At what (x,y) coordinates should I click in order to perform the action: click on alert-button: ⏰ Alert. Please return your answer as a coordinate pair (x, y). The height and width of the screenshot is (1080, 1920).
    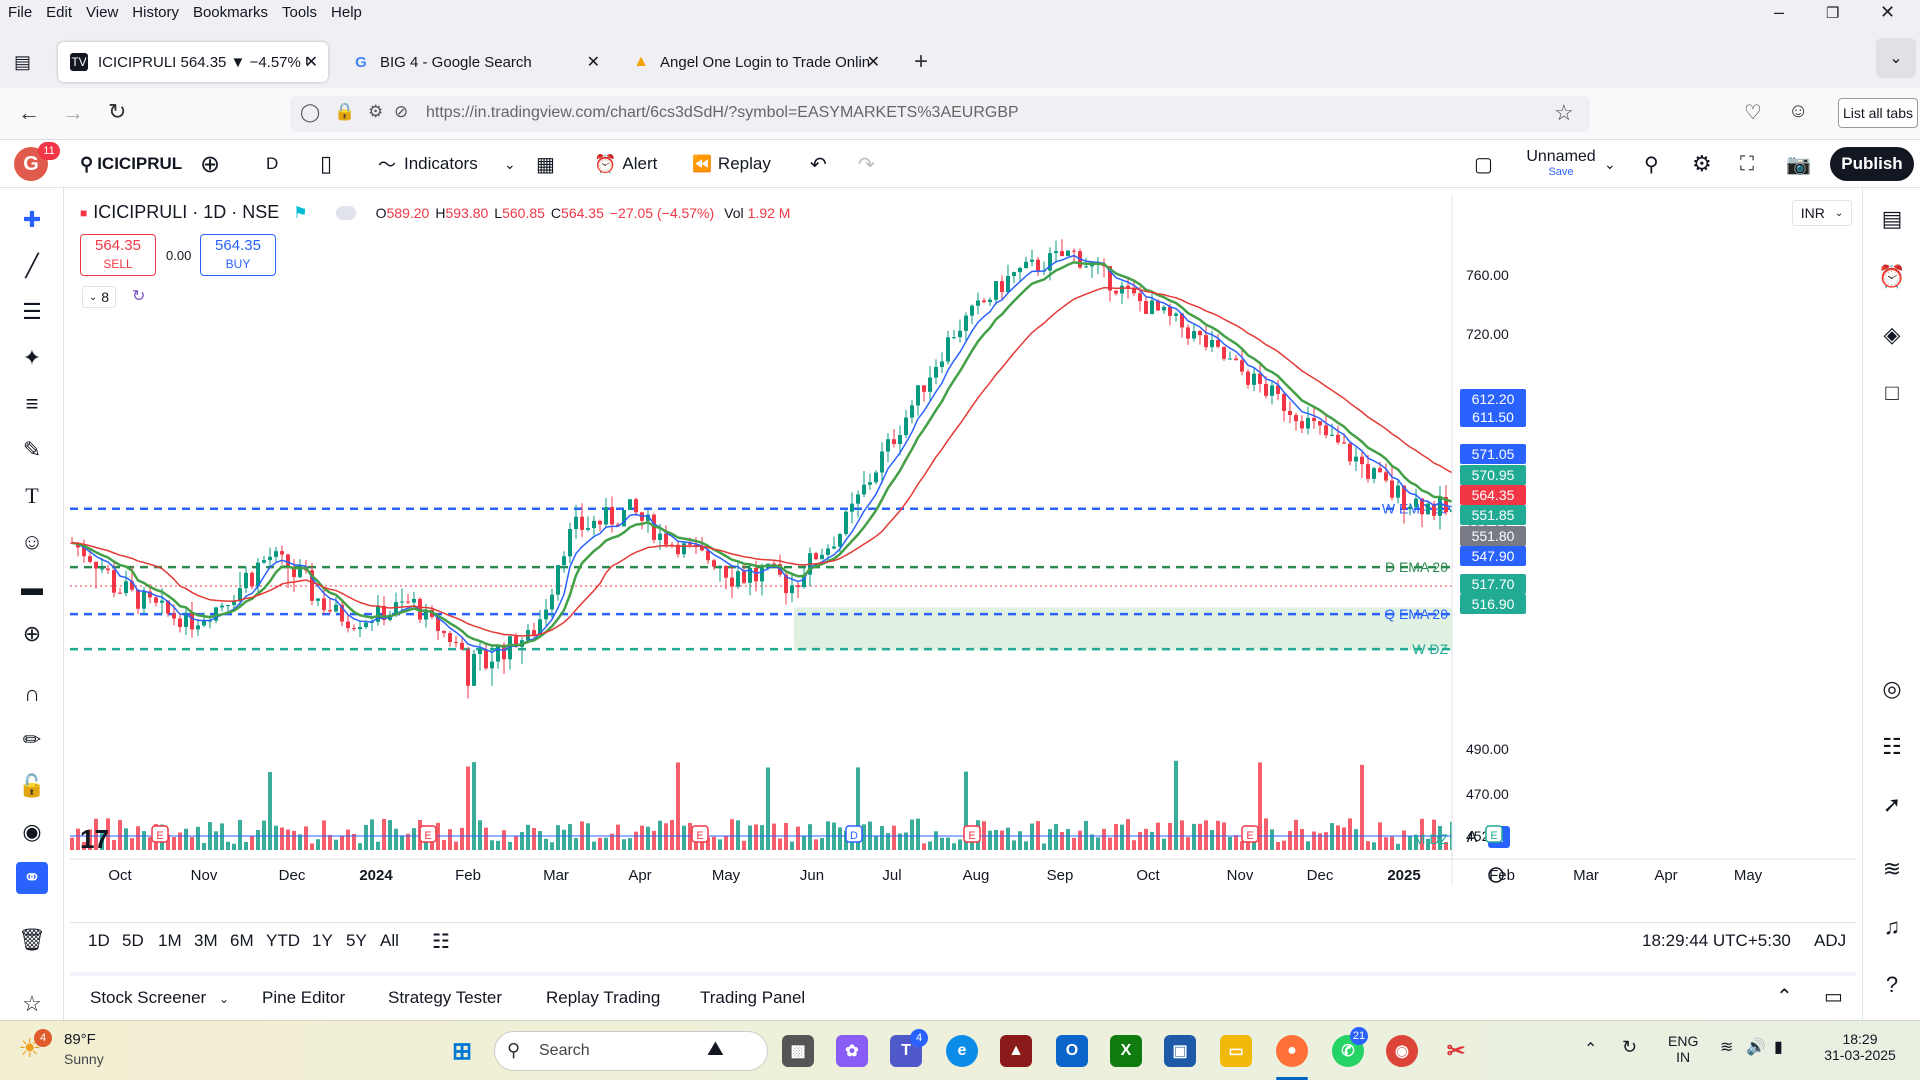
    Looking at the image, I should click on (625, 164).